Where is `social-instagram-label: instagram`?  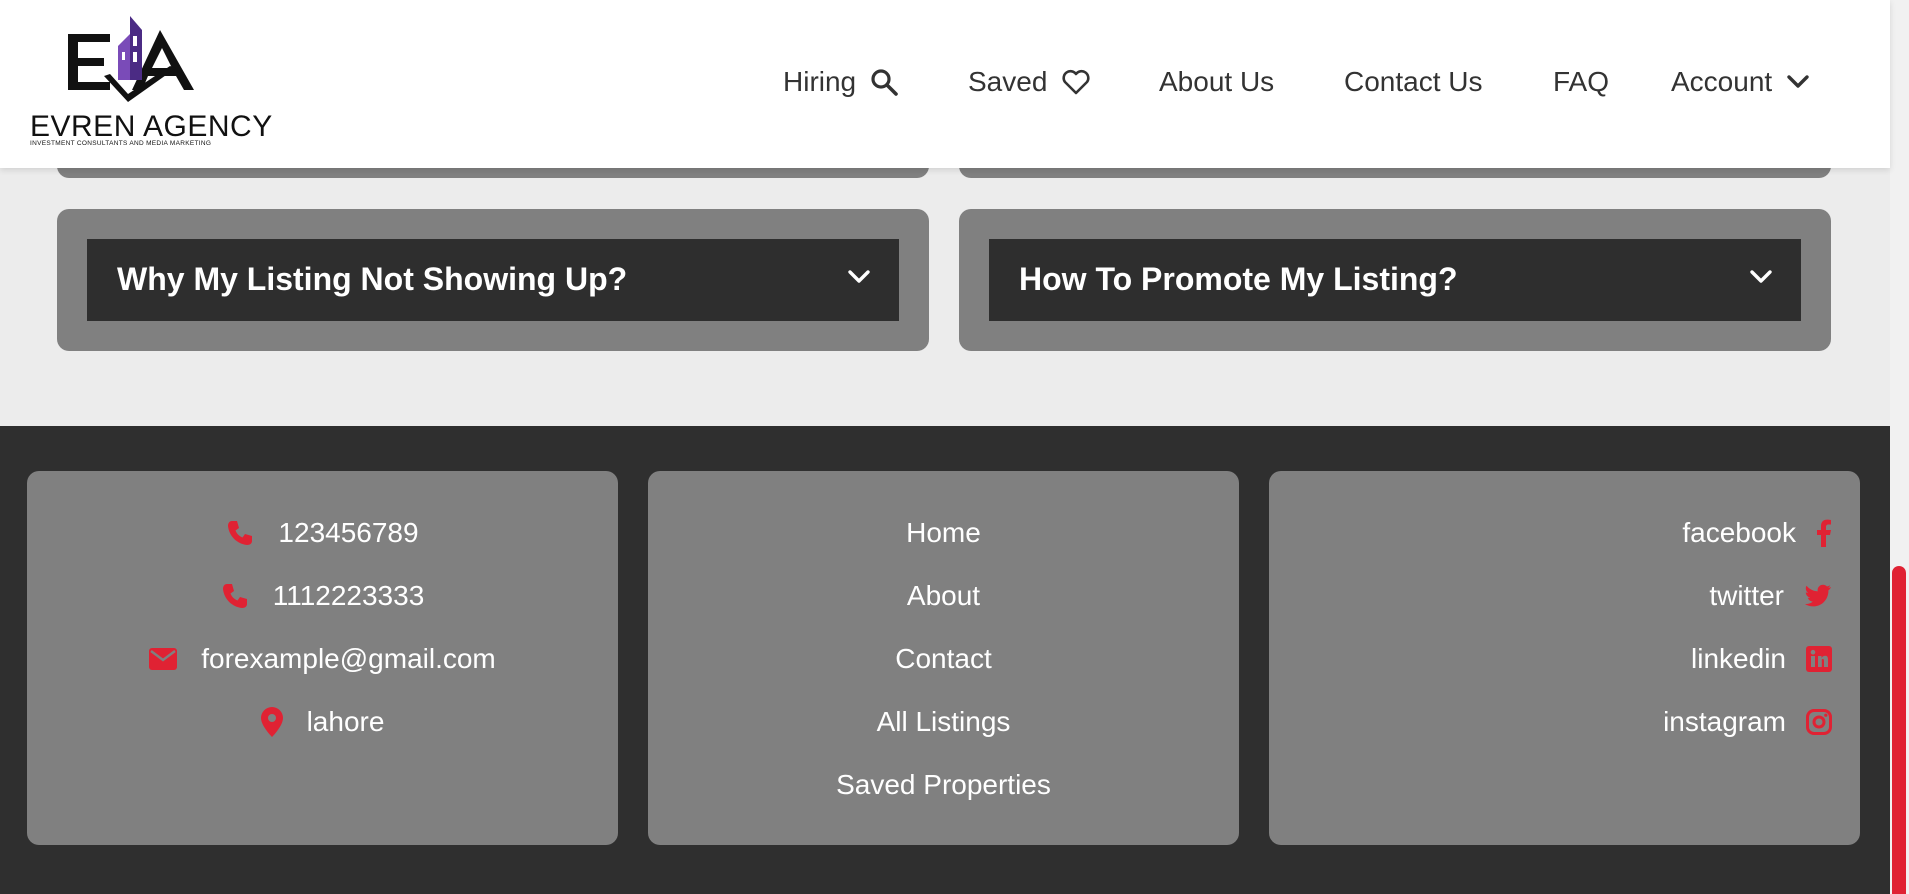
social-instagram-label: instagram is located at coordinates (1724, 721).